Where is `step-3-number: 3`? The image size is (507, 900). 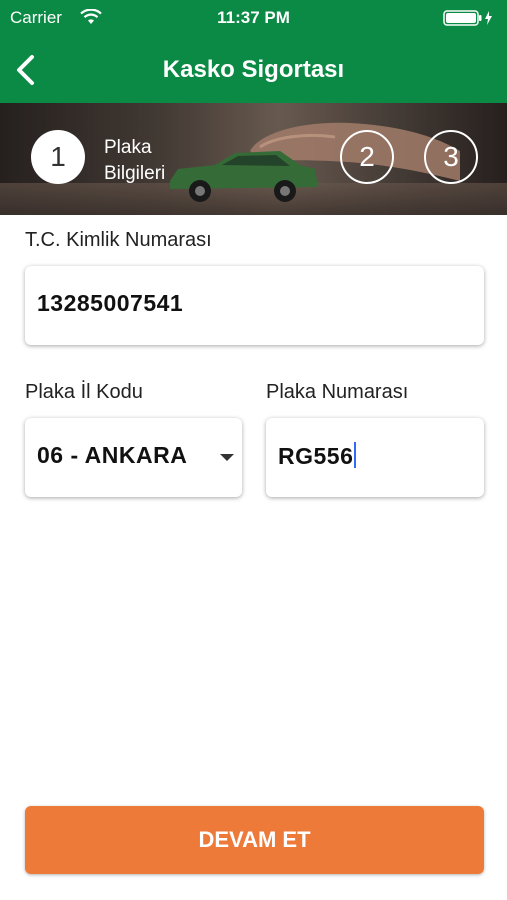
step-3-number: 3 is located at coordinates (451, 156).